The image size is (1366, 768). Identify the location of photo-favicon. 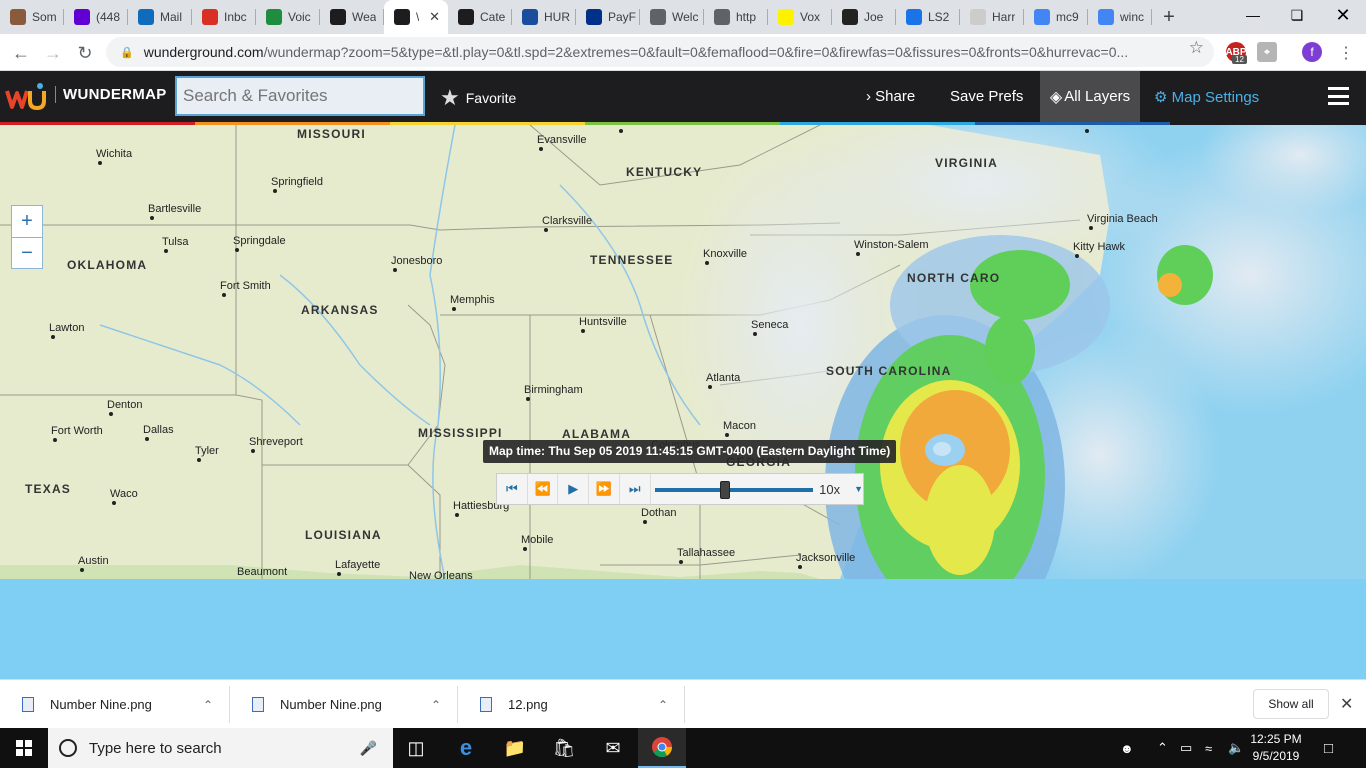
(18, 17).